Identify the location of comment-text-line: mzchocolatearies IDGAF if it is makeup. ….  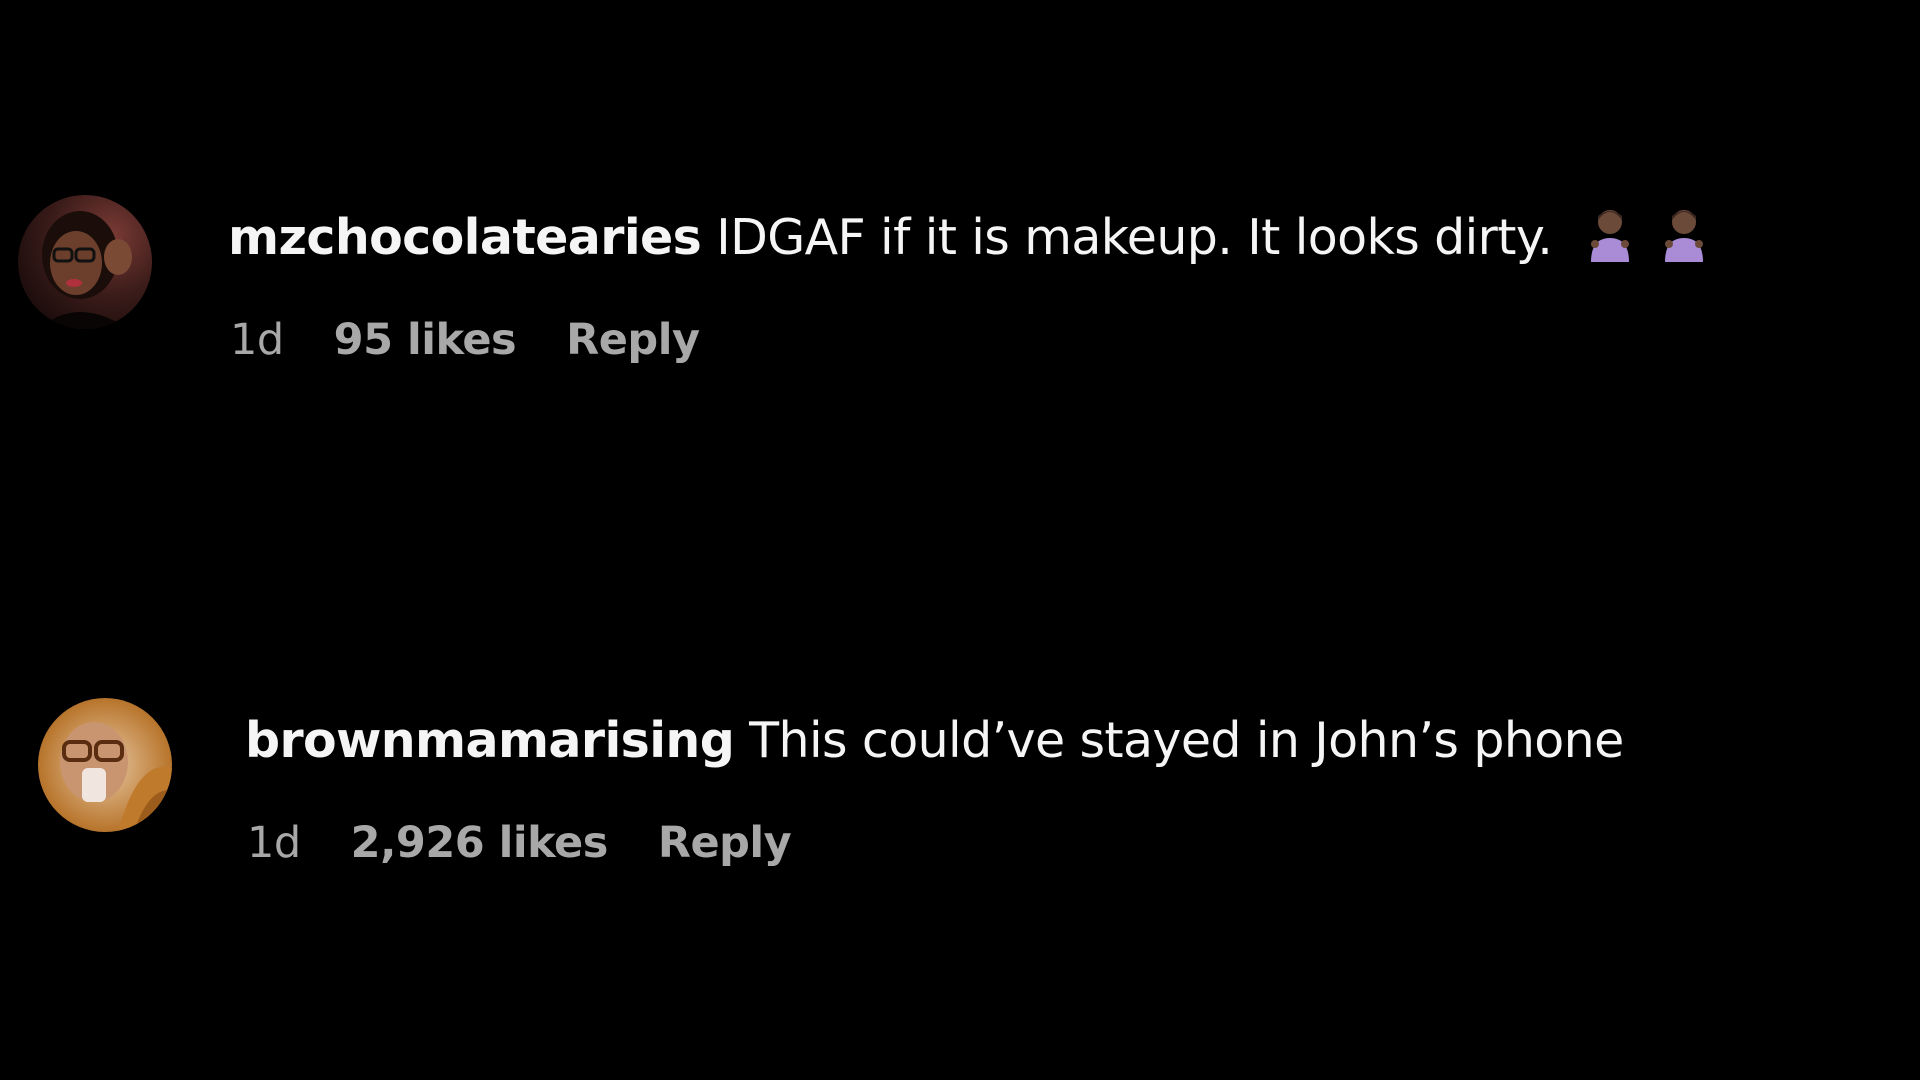
(967, 237).